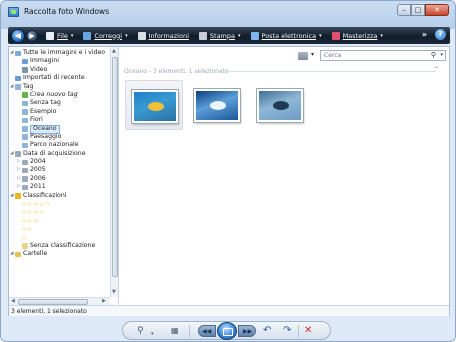  I want to click on nav-item-2005: ▷ 2005, so click(59, 170).